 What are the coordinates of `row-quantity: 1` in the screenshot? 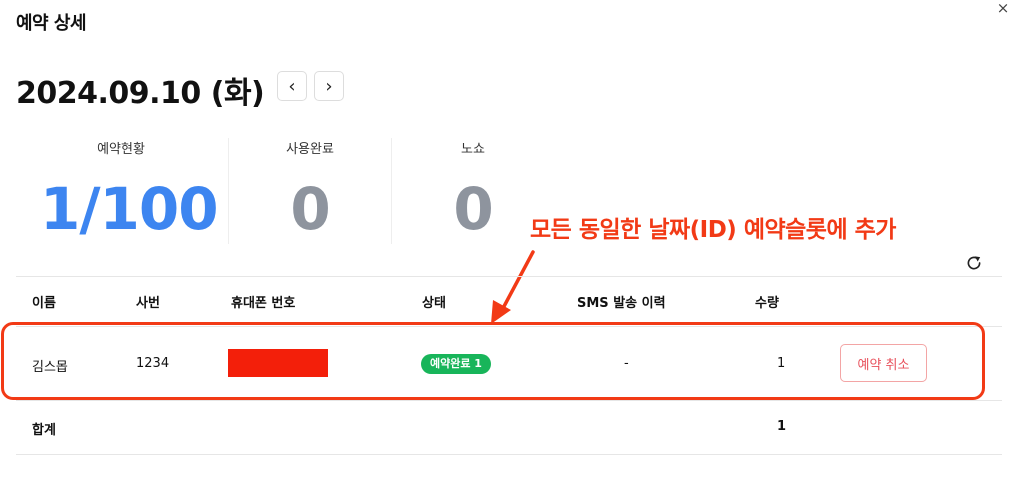 It's located at (781, 363).